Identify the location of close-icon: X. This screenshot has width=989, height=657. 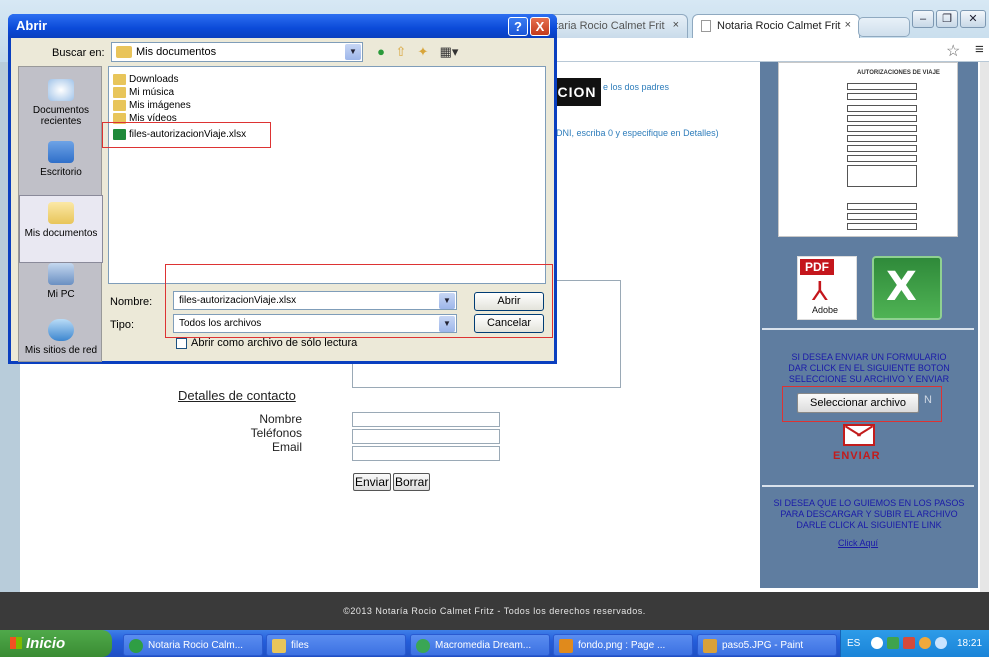
(540, 26).